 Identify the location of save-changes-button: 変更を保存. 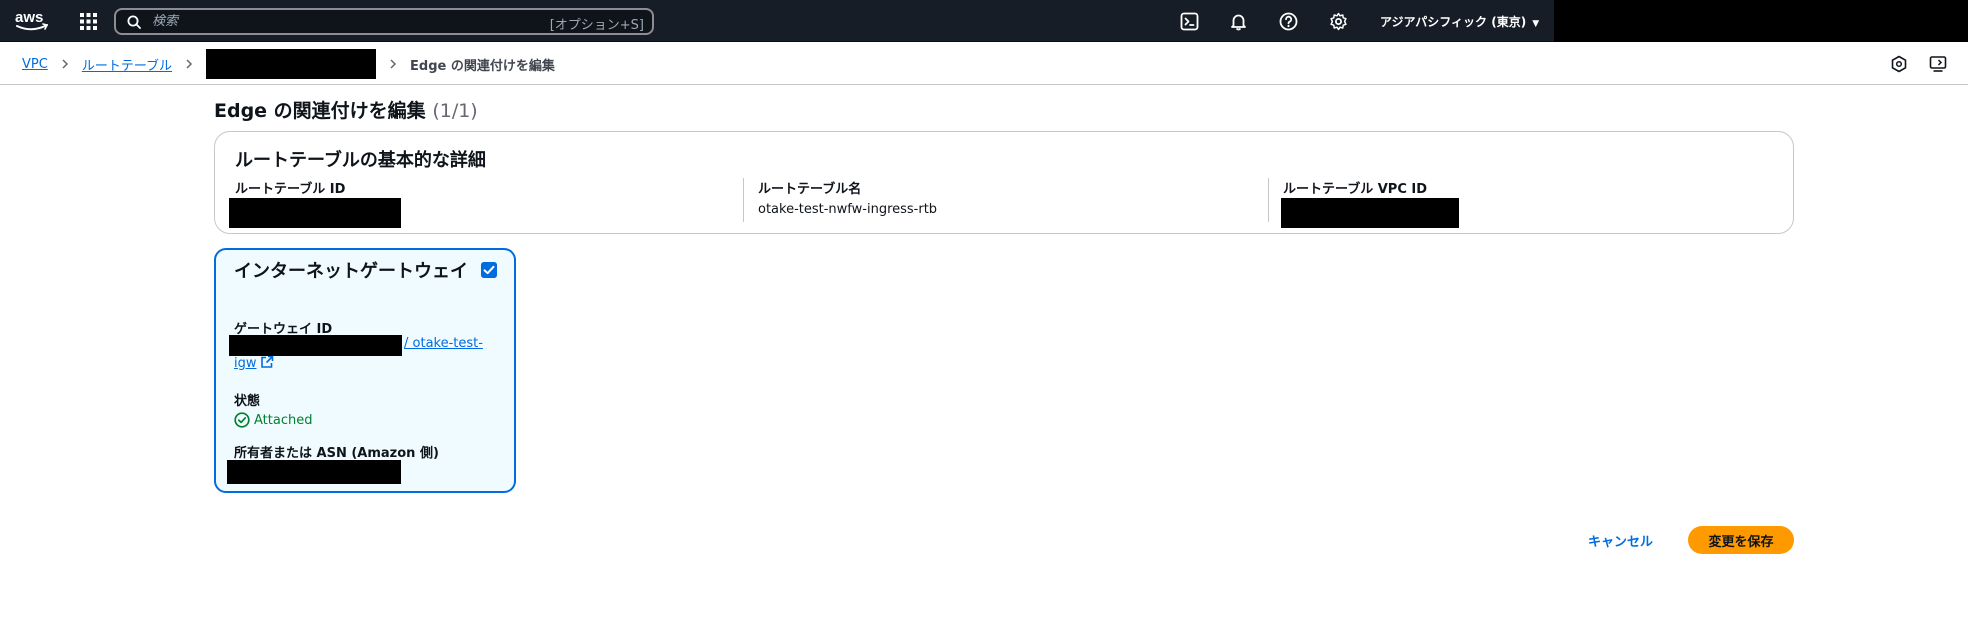
(1741, 540).